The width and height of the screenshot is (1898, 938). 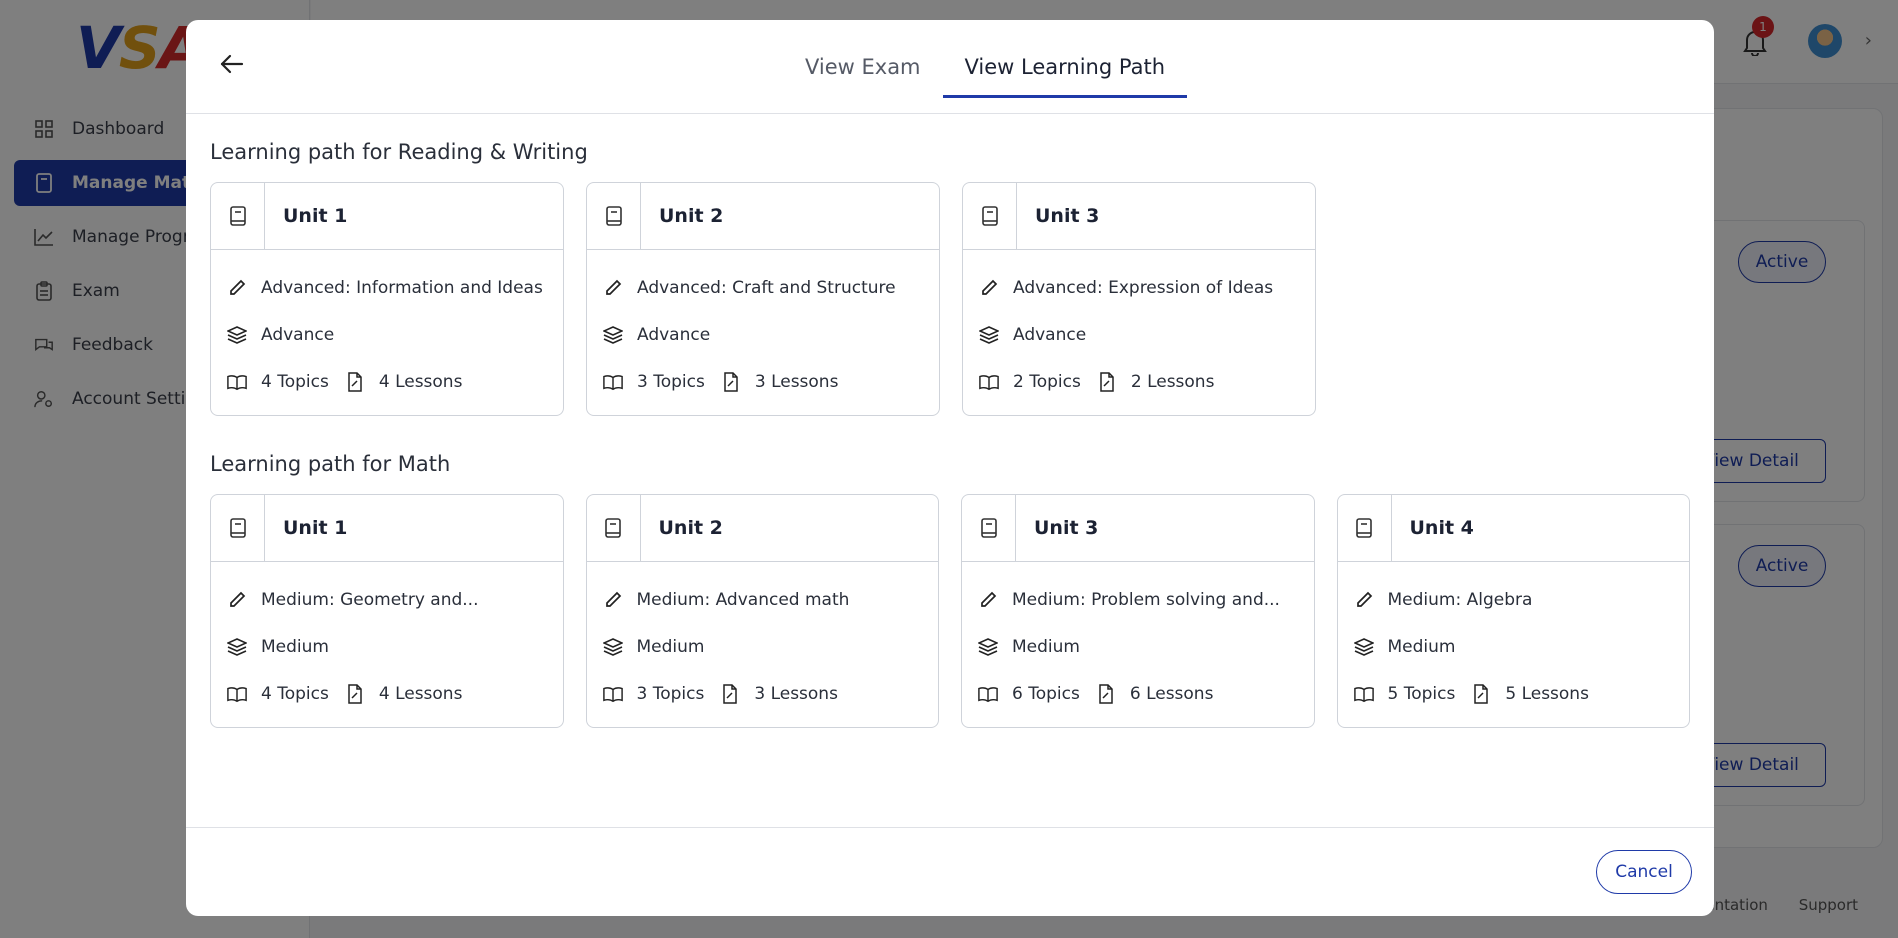 What do you see at coordinates (1460, 599) in the screenshot?
I see `unit-name: Medium: Algebra` at bounding box center [1460, 599].